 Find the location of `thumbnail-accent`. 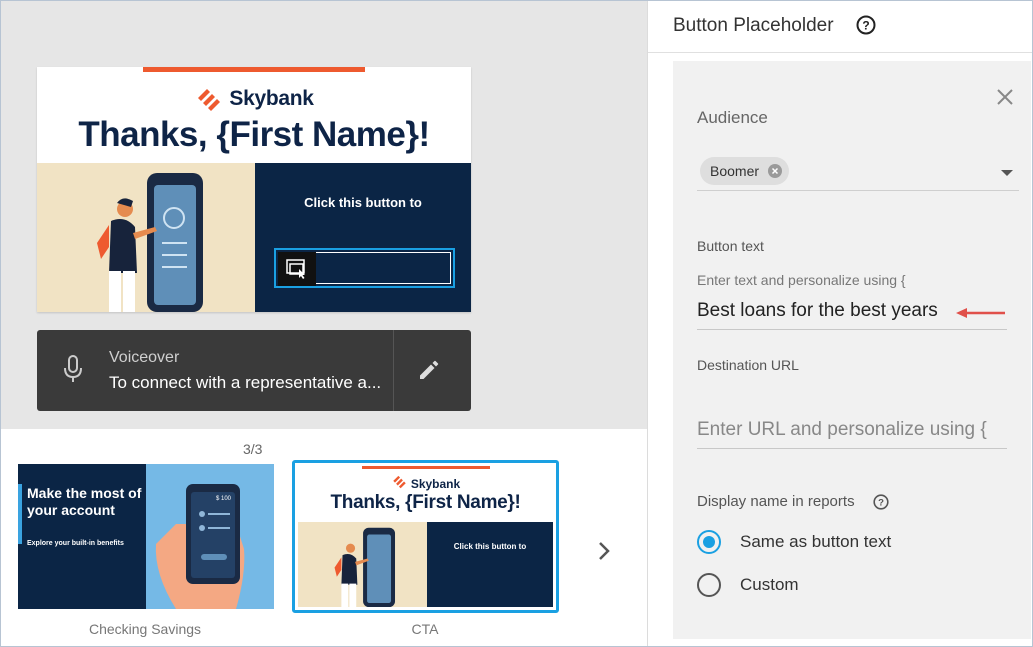

thumbnail-accent is located at coordinates (20, 514).